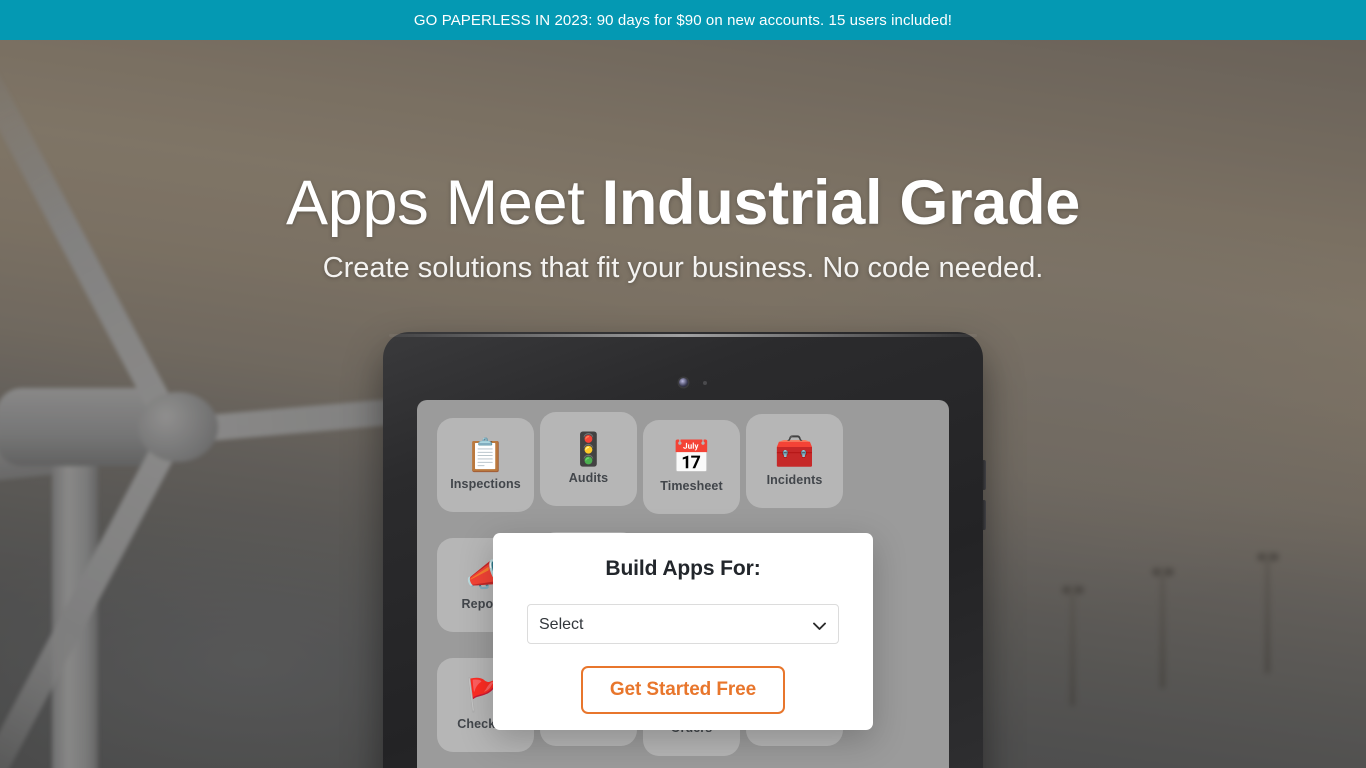  Describe the element at coordinates (485, 484) in the screenshot. I see `app-tile-label: Inspections` at that location.